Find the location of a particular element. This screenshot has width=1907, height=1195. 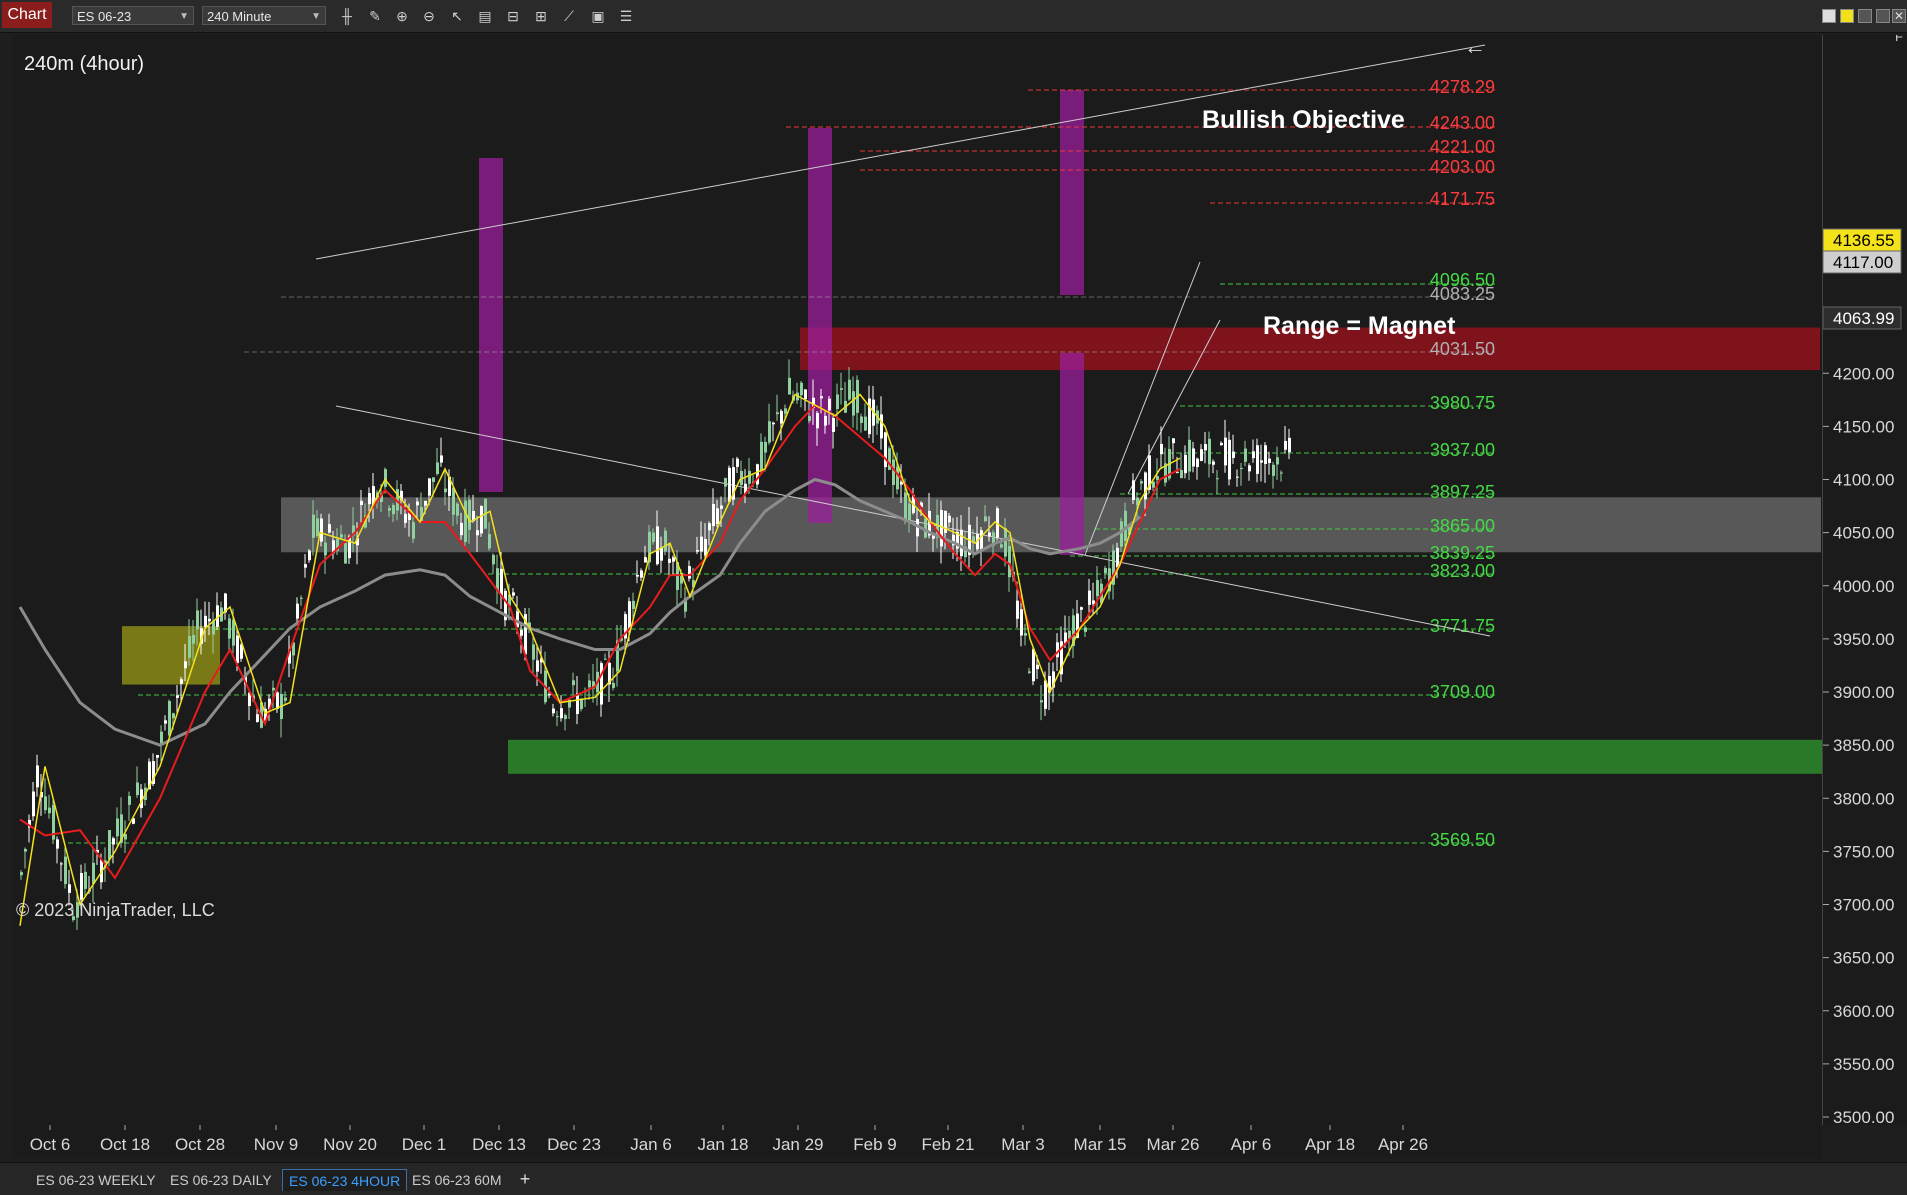

time-tick-label: Dec 13 is located at coordinates (499, 1144).